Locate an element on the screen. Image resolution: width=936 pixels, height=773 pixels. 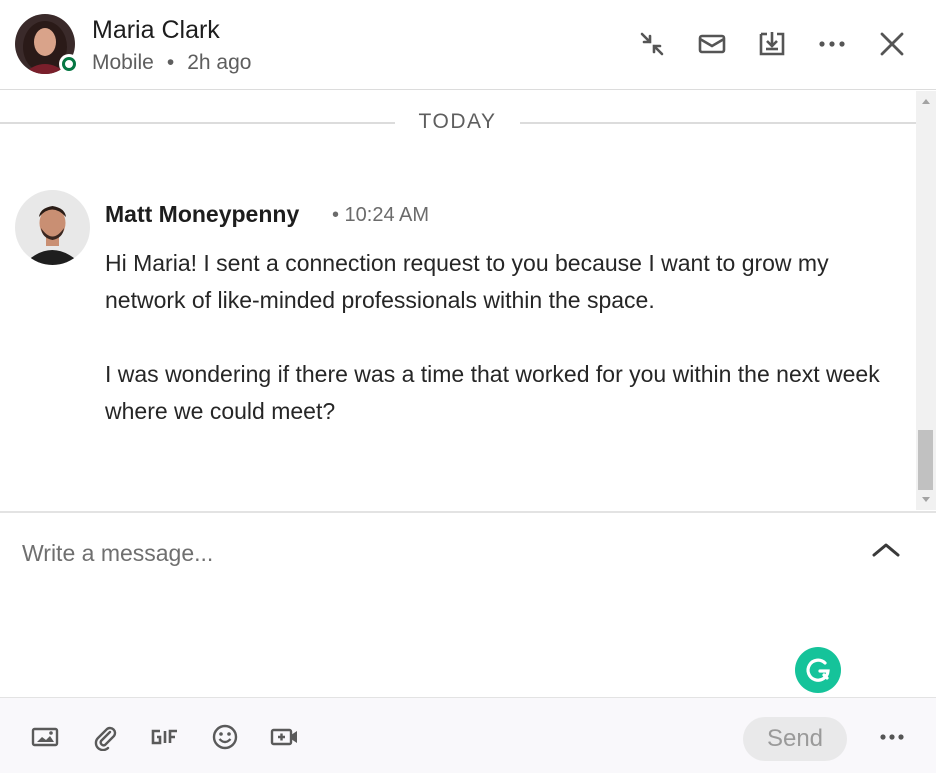
message-timestamp: • 10:24 AM is located at coordinates (381, 215).